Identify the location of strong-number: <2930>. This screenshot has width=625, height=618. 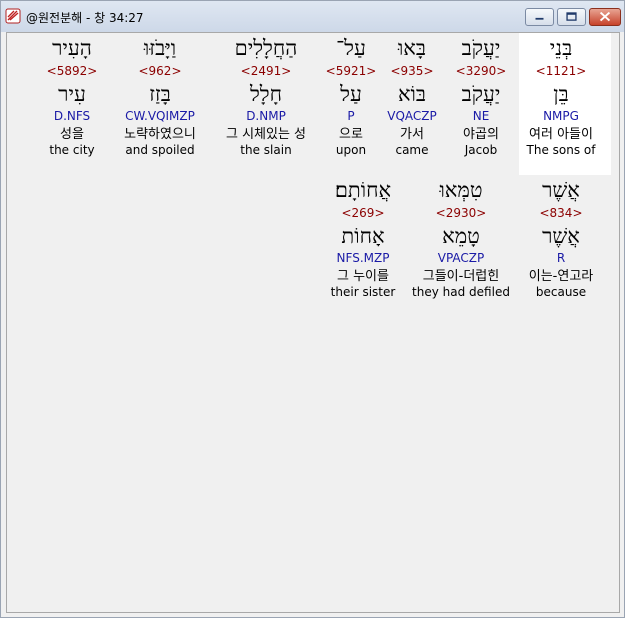
(461, 213).